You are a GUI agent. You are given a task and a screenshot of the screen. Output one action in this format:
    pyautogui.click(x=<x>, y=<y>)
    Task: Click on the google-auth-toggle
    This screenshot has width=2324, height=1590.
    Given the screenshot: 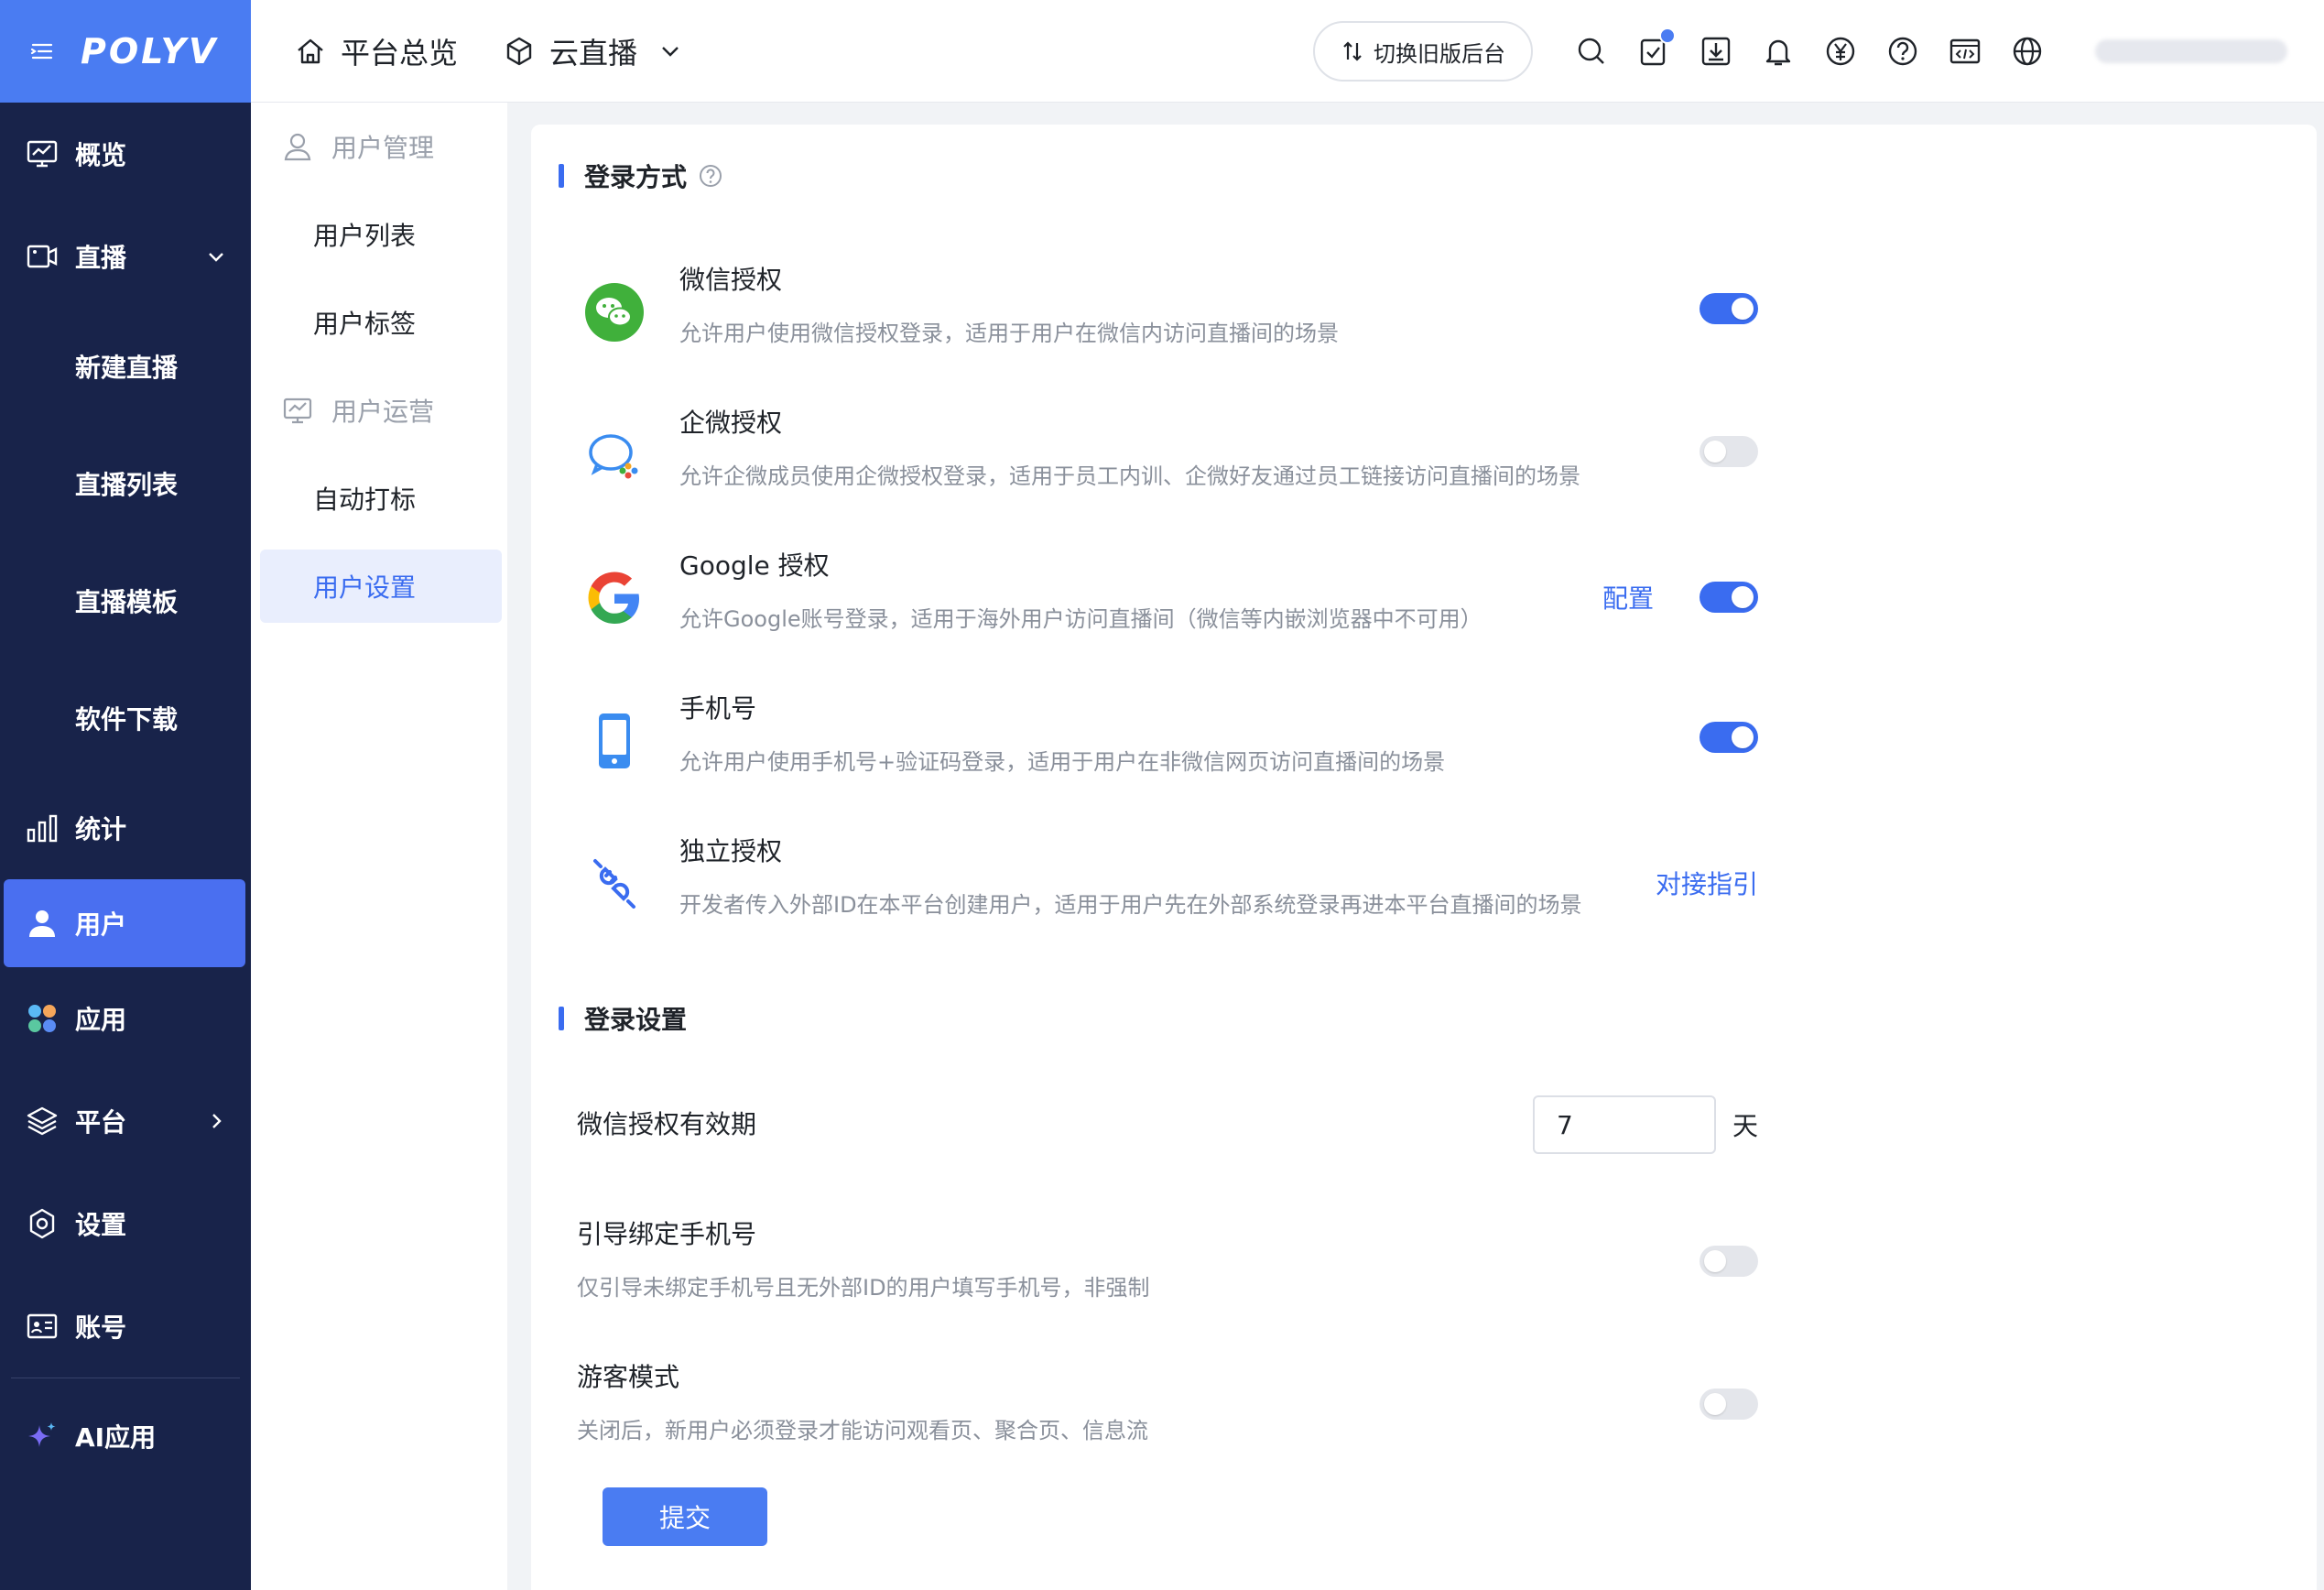 What is the action you would take?
    pyautogui.click(x=1729, y=597)
    